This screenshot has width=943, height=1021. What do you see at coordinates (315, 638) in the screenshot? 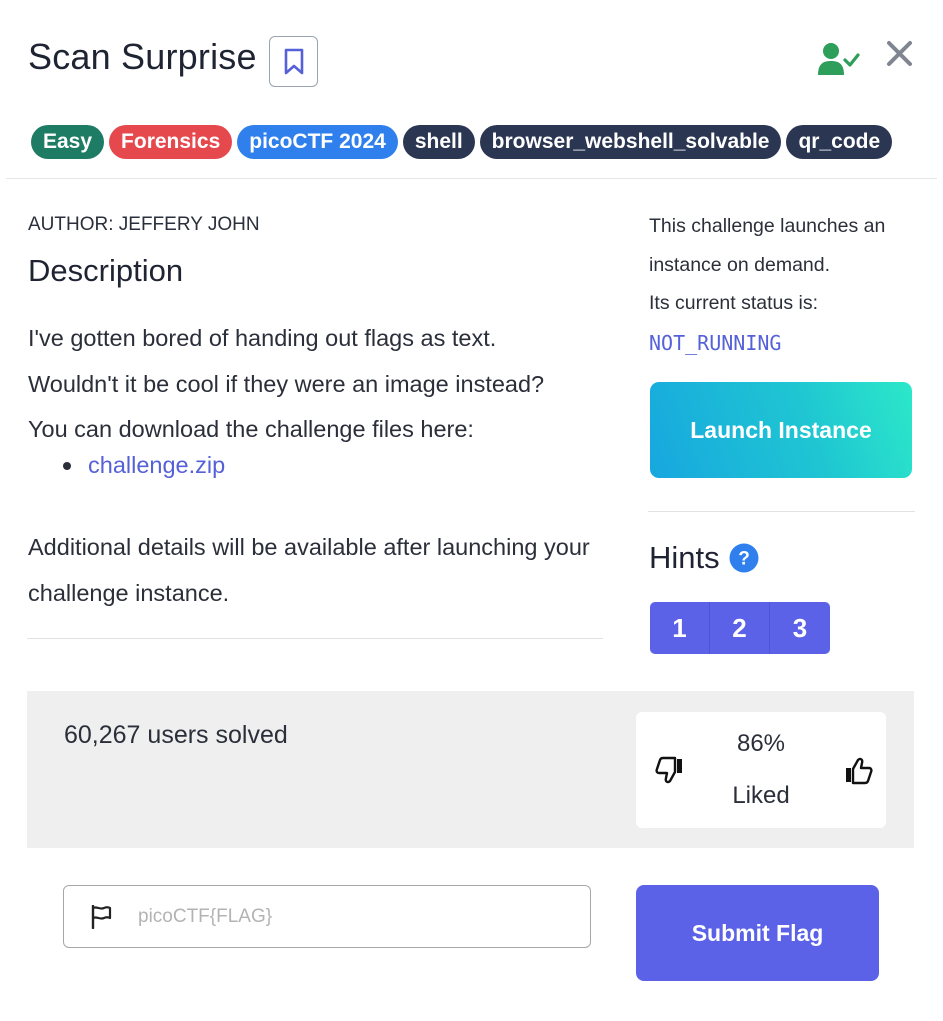
I see `description-divider` at bounding box center [315, 638].